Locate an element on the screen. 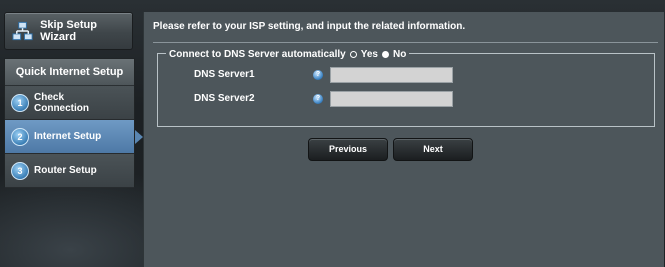 This screenshot has width=665, height=267. menu-item-label: Router Setup is located at coordinates (65, 170).